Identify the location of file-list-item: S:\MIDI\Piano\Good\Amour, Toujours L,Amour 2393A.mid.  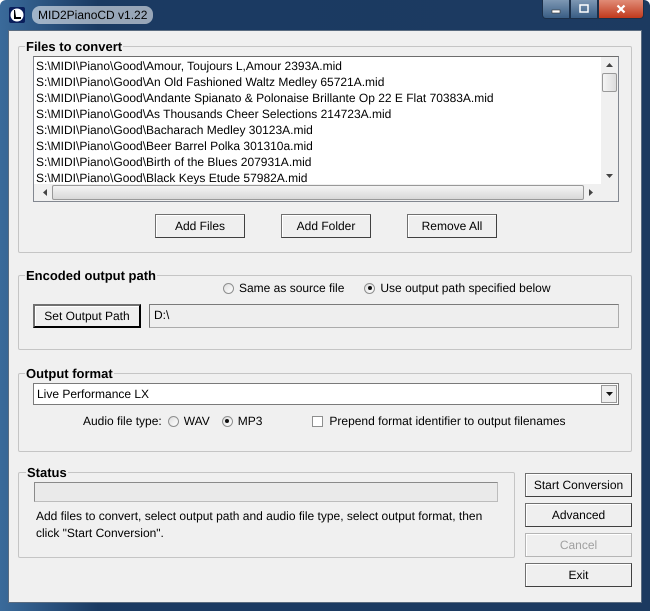
(317, 66).